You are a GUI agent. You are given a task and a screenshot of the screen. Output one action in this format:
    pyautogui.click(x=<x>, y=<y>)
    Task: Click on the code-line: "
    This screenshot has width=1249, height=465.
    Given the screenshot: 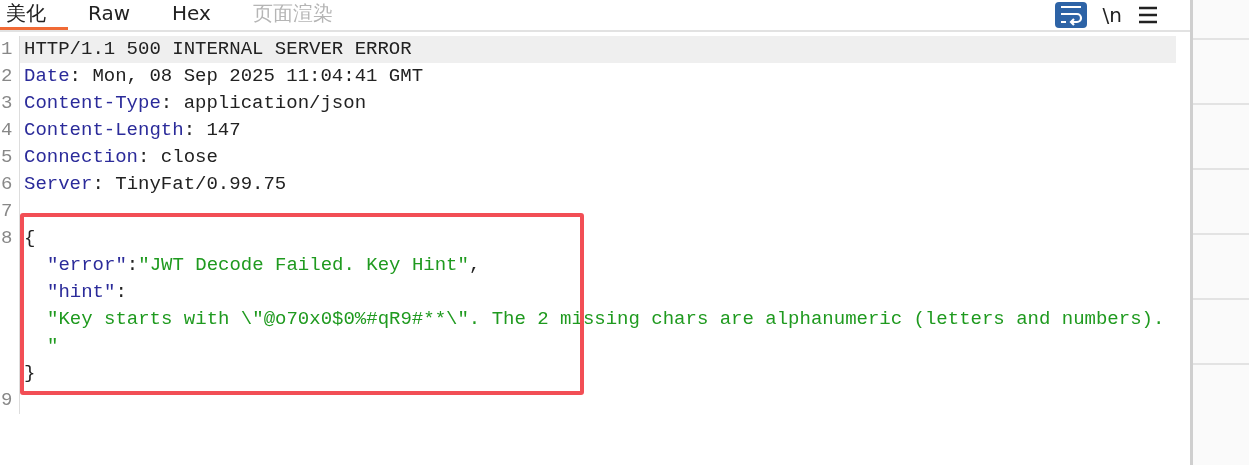 What is the action you would take?
    pyautogui.click(x=53, y=346)
    